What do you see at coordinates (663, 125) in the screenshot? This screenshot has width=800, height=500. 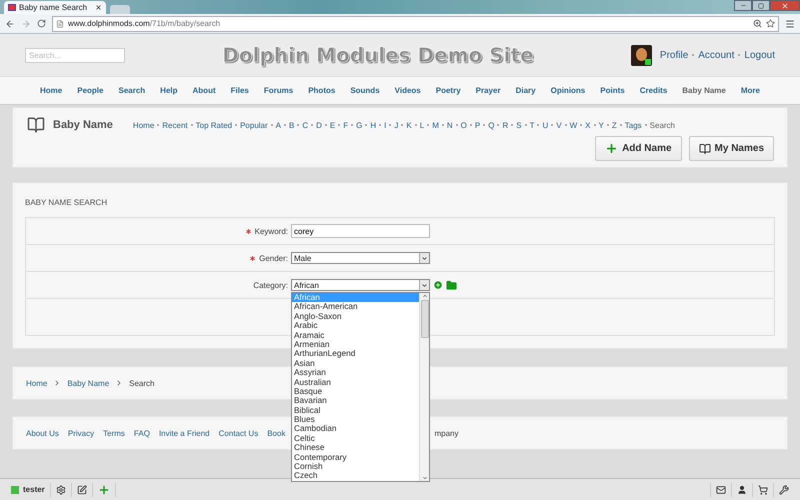 I see `module-link: Search` at bounding box center [663, 125].